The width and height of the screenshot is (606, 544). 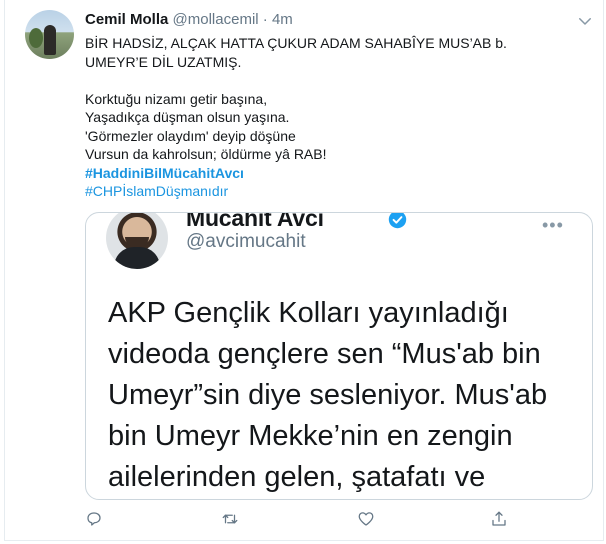 What do you see at coordinates (50, 40) in the screenshot?
I see `avatar-person` at bounding box center [50, 40].